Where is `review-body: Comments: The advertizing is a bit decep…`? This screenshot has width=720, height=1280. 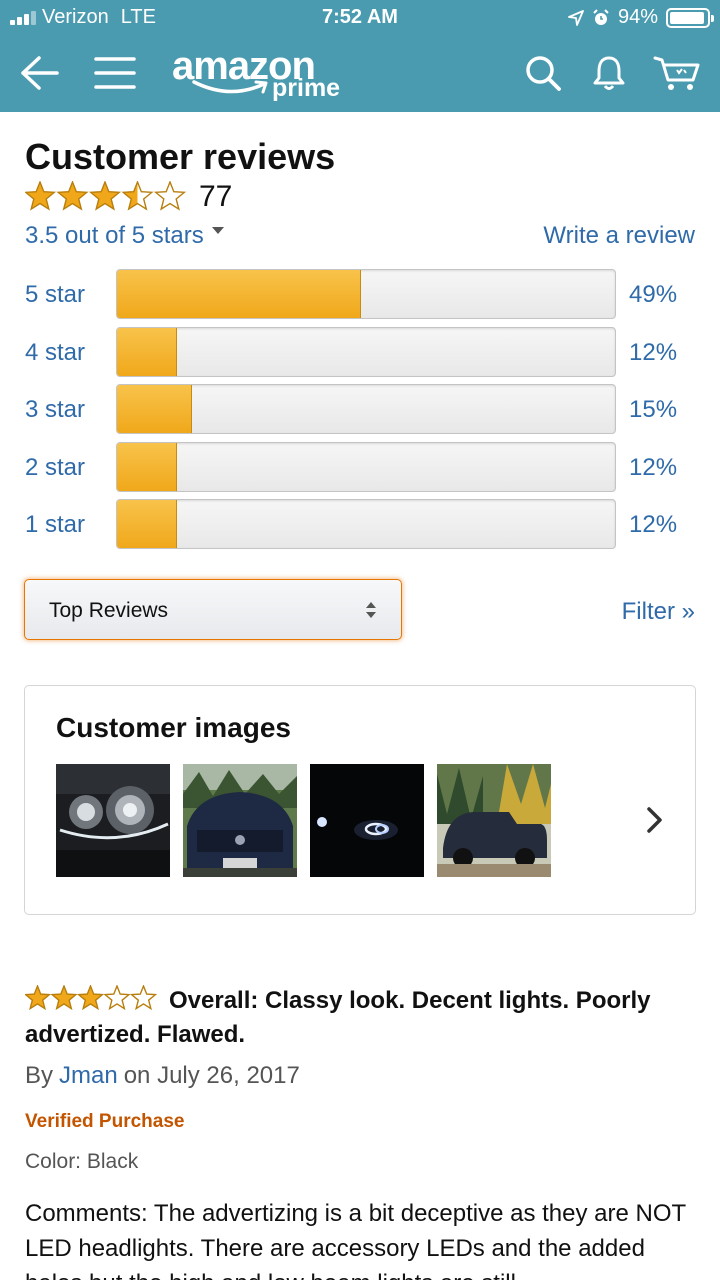 review-body: Comments: The advertizing is a bit decep… is located at coordinates (355, 1240).